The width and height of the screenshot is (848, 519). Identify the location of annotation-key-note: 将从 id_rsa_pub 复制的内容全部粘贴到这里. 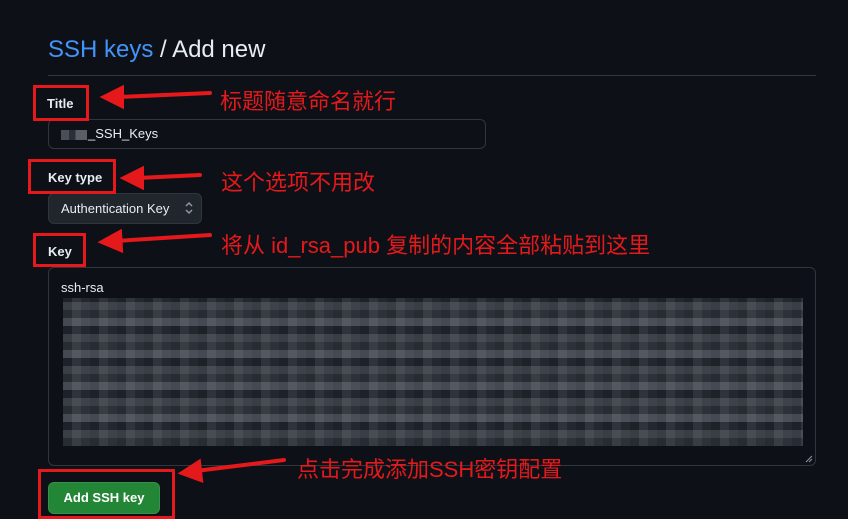
(436, 245).